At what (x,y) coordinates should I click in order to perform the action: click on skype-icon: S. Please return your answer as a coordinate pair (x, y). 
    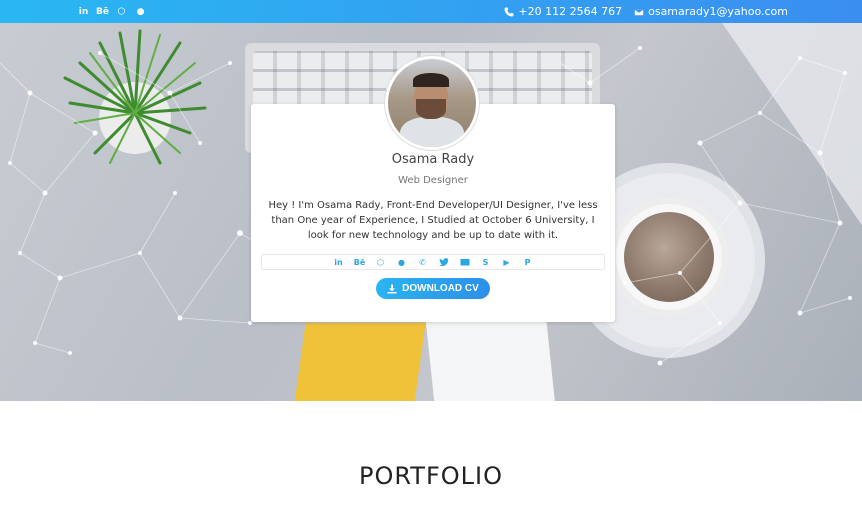
    Looking at the image, I should click on (485, 262).